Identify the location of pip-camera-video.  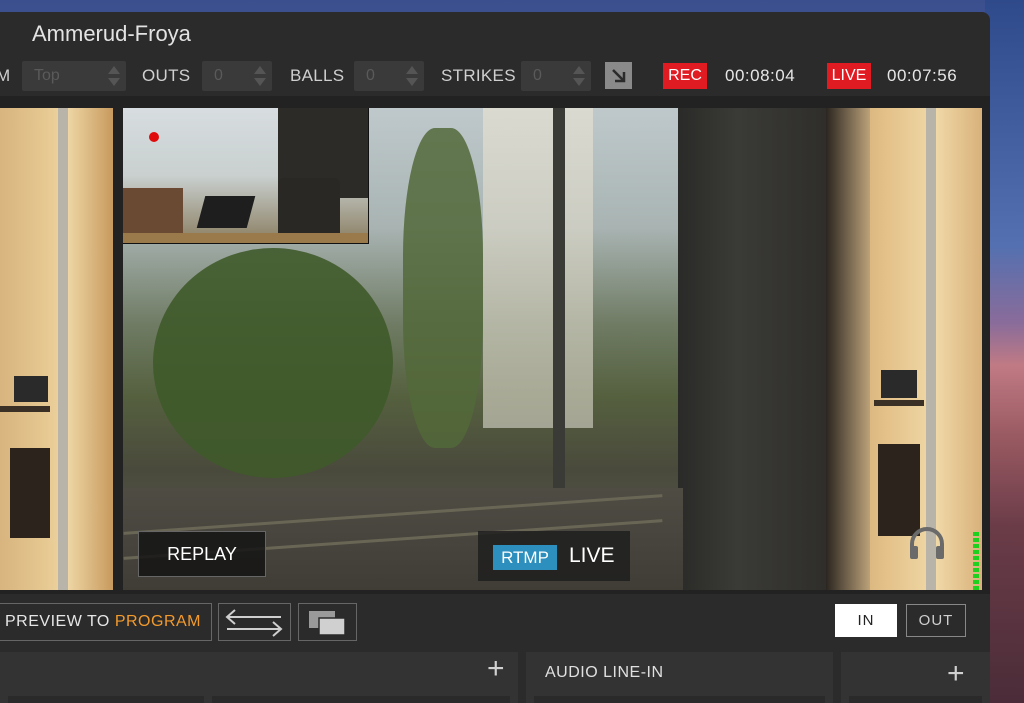
(246, 176).